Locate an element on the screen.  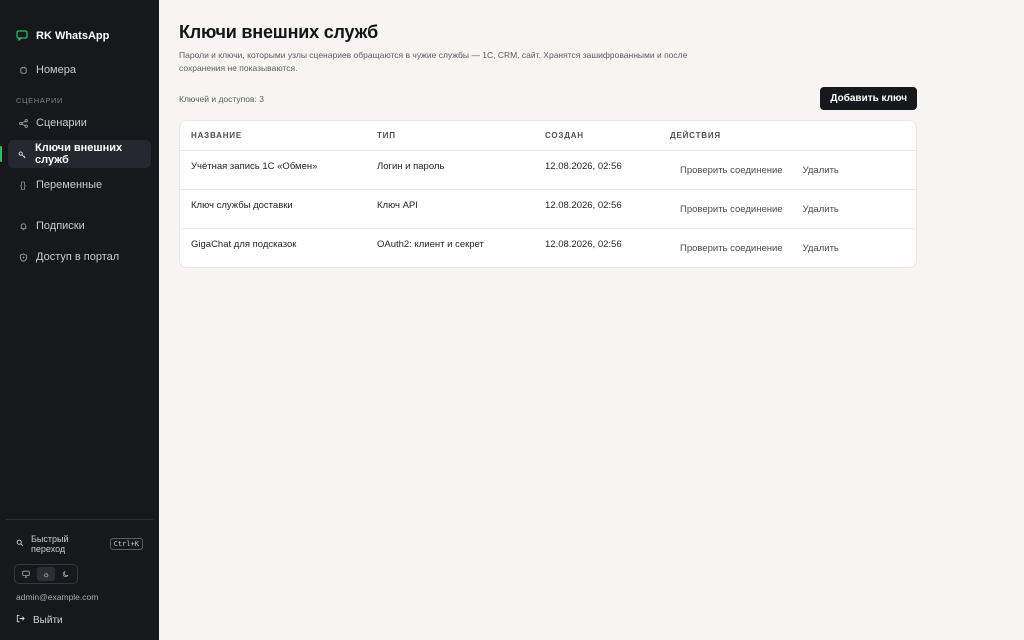
sidebar-item-scenarios: Сценарии is located at coordinates (79, 123).